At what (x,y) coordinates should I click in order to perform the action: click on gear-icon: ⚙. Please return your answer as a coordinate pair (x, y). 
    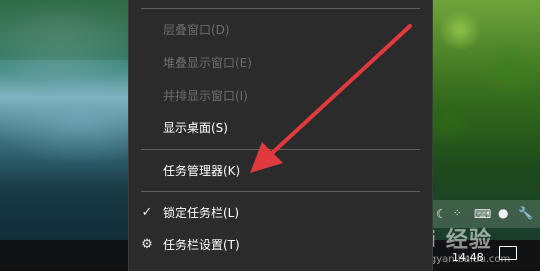
    Looking at the image, I should click on (147, 244).